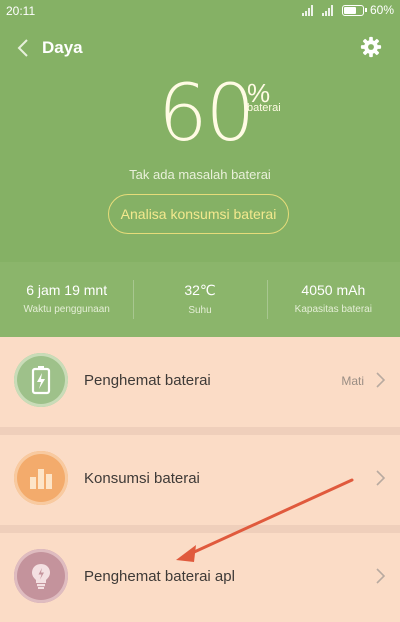 The image size is (400, 622). I want to click on status-time: 20:11, so click(21, 11).